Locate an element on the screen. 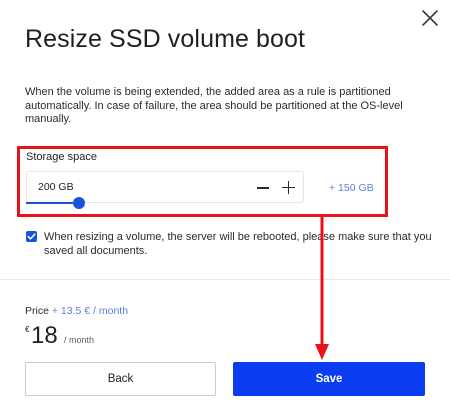 This screenshot has height=420, width=450. check-icon is located at coordinates (31, 236).